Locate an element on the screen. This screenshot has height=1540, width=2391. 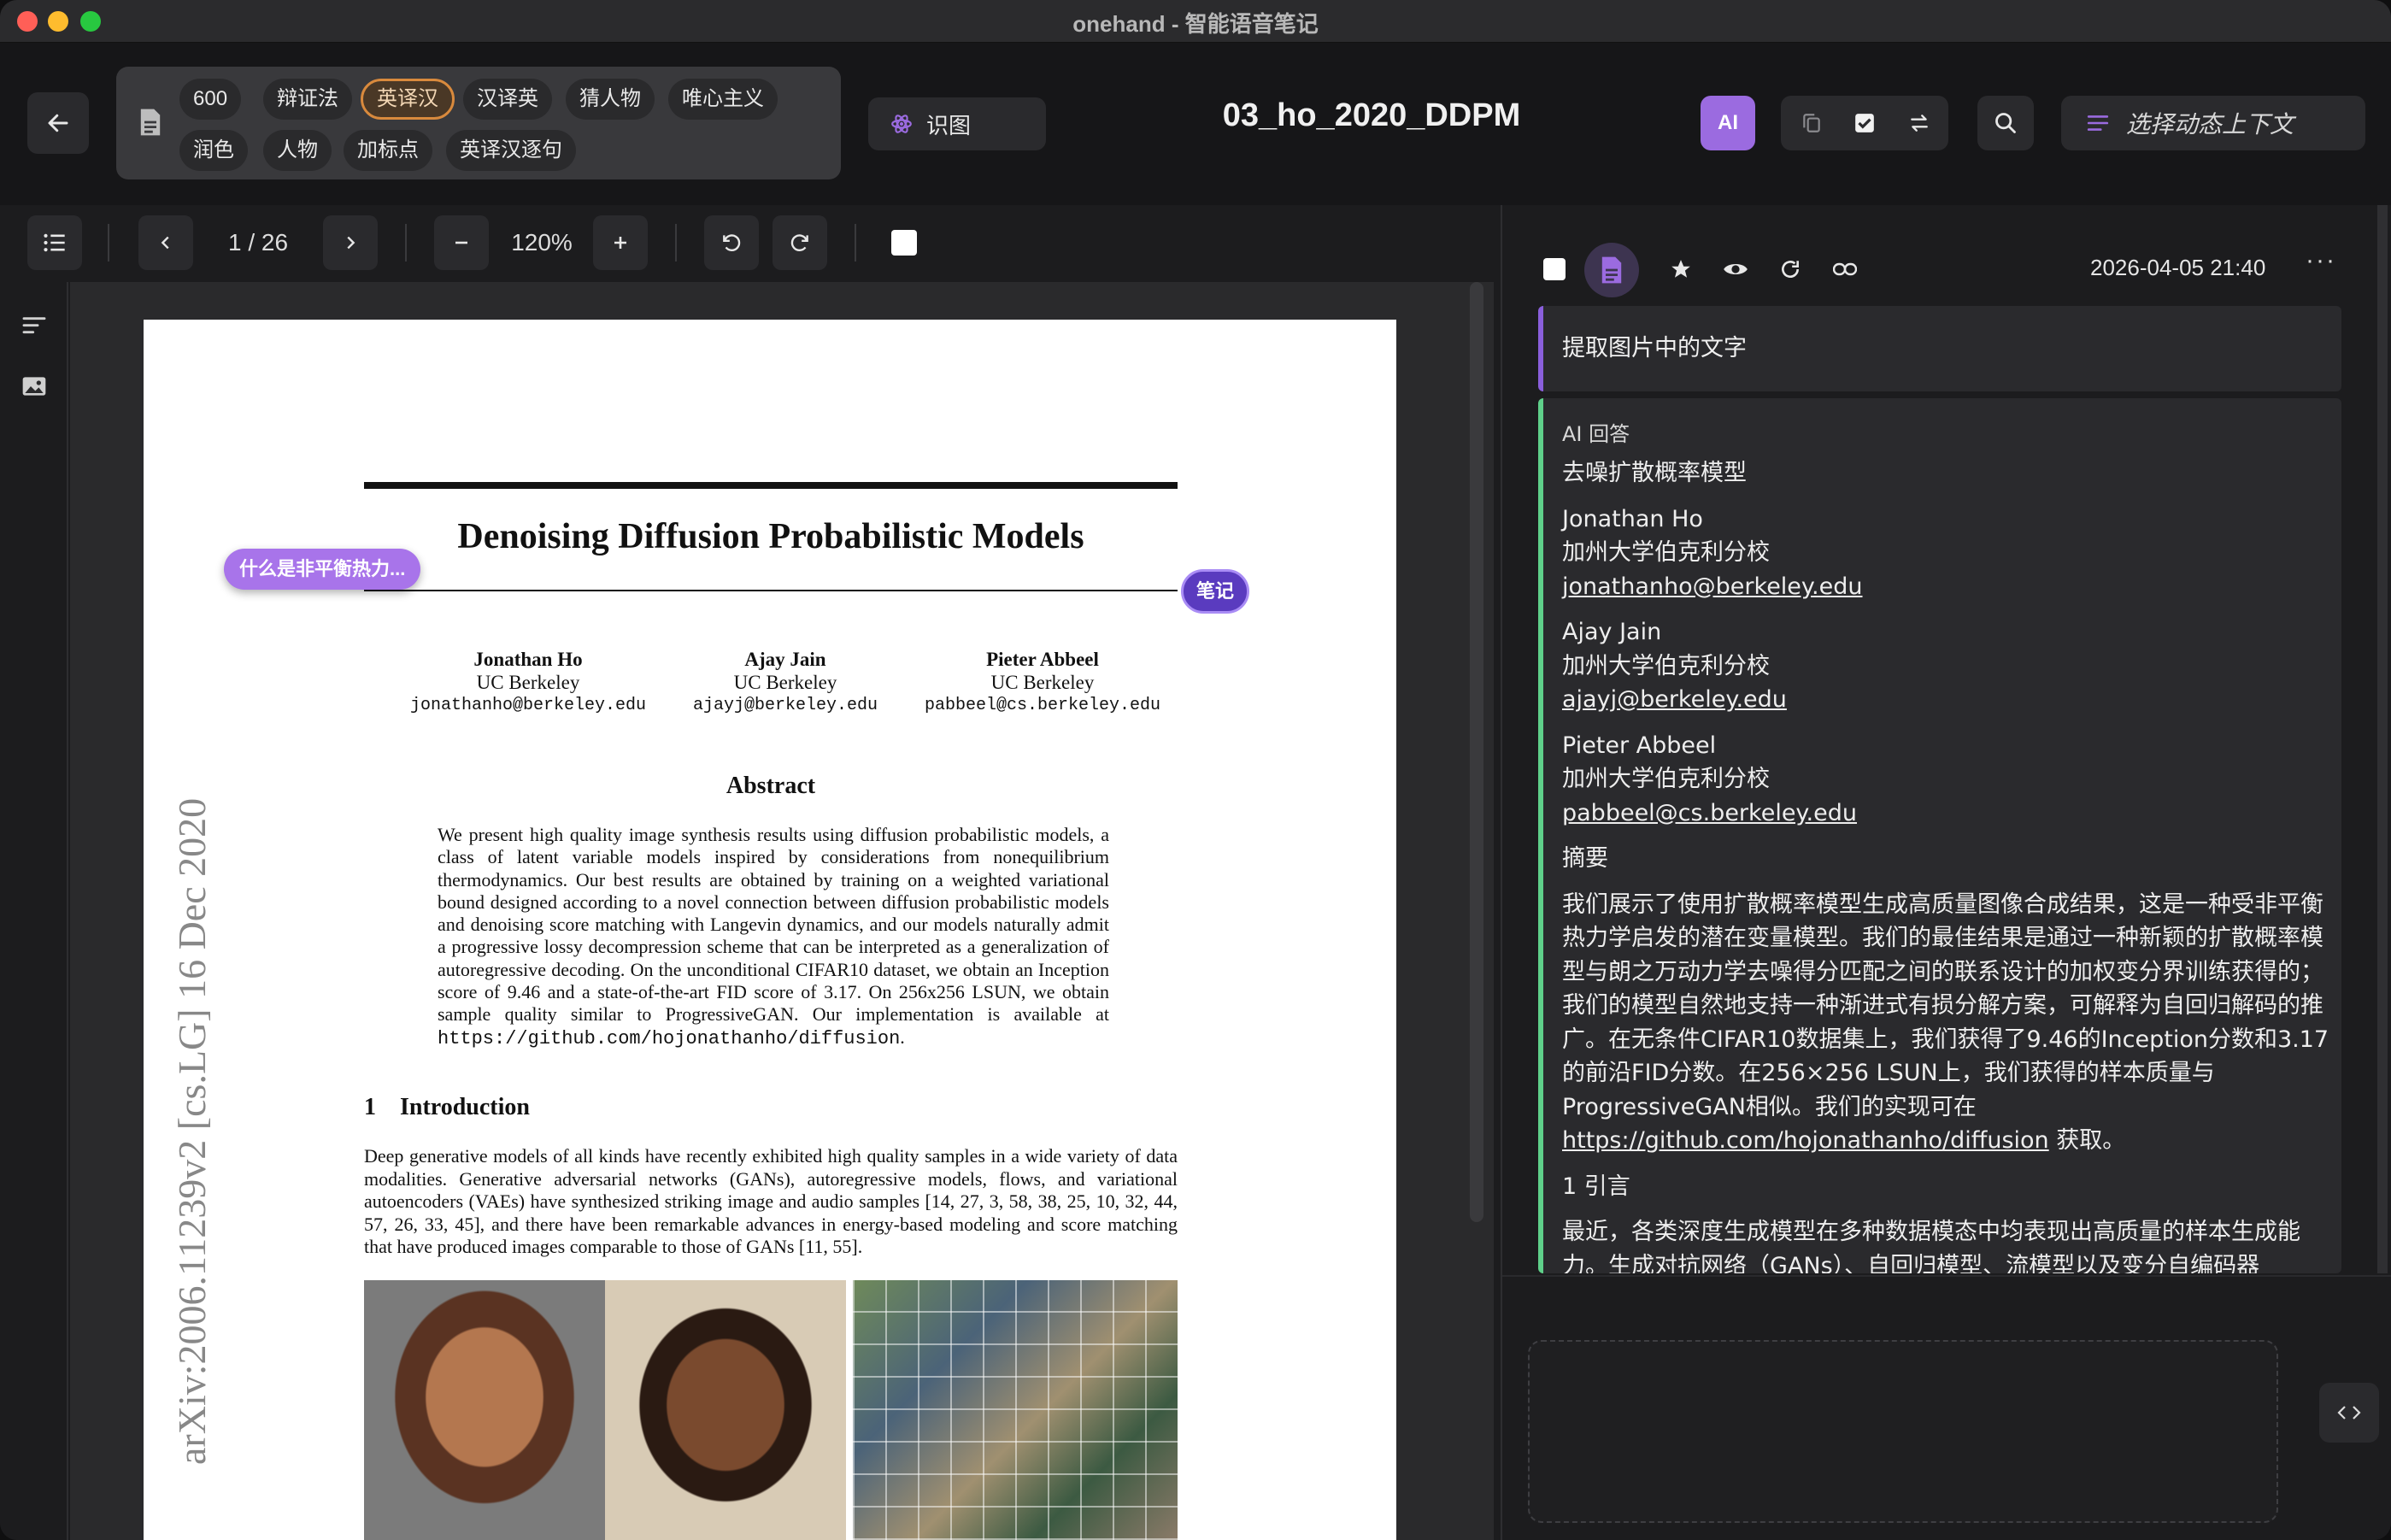
answer-title: 去噪扩散概率模型 is located at coordinates (1654, 473).